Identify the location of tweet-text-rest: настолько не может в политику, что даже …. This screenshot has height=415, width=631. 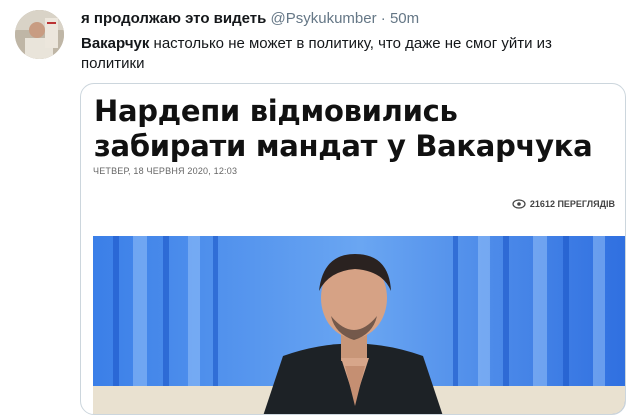
(316, 53).